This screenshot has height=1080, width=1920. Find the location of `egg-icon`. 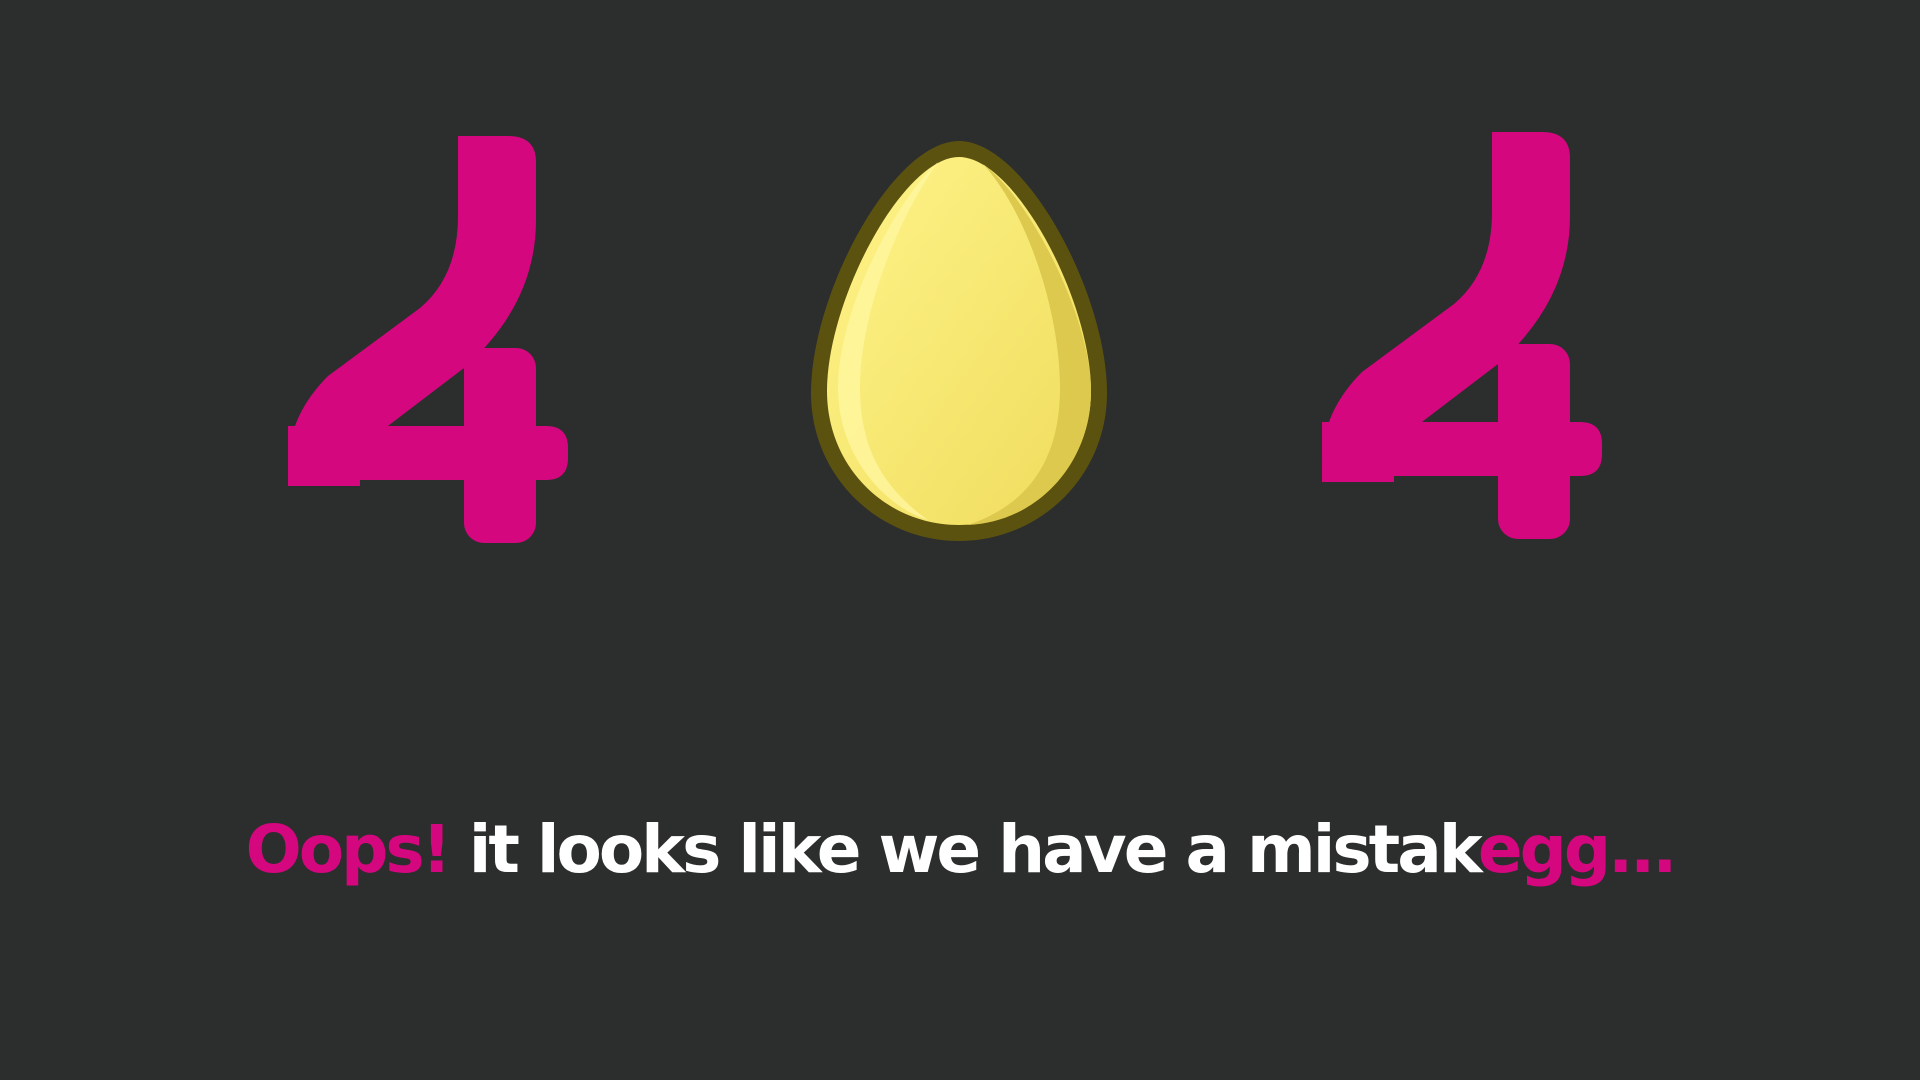

egg-icon is located at coordinates (959, 341).